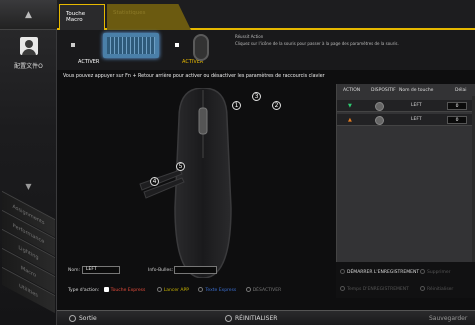  Describe the element at coordinates (101, 270) in the screenshot. I see `name-input: LEFT` at that location.